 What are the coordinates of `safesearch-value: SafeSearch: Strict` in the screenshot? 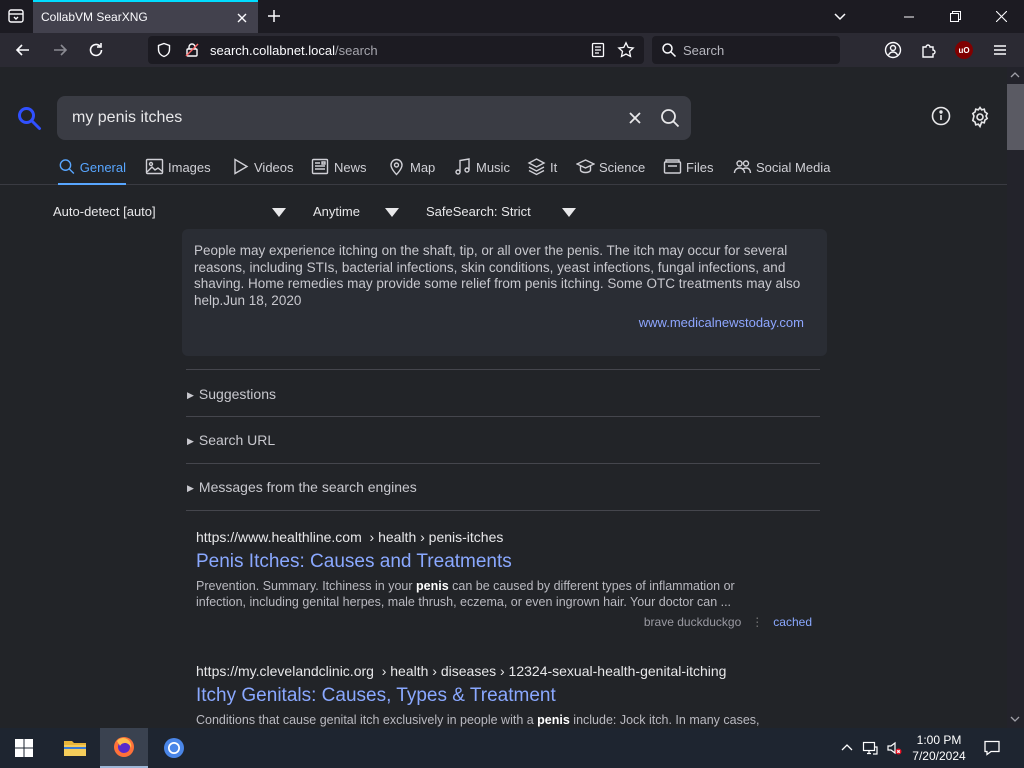 It's located at (478, 211).